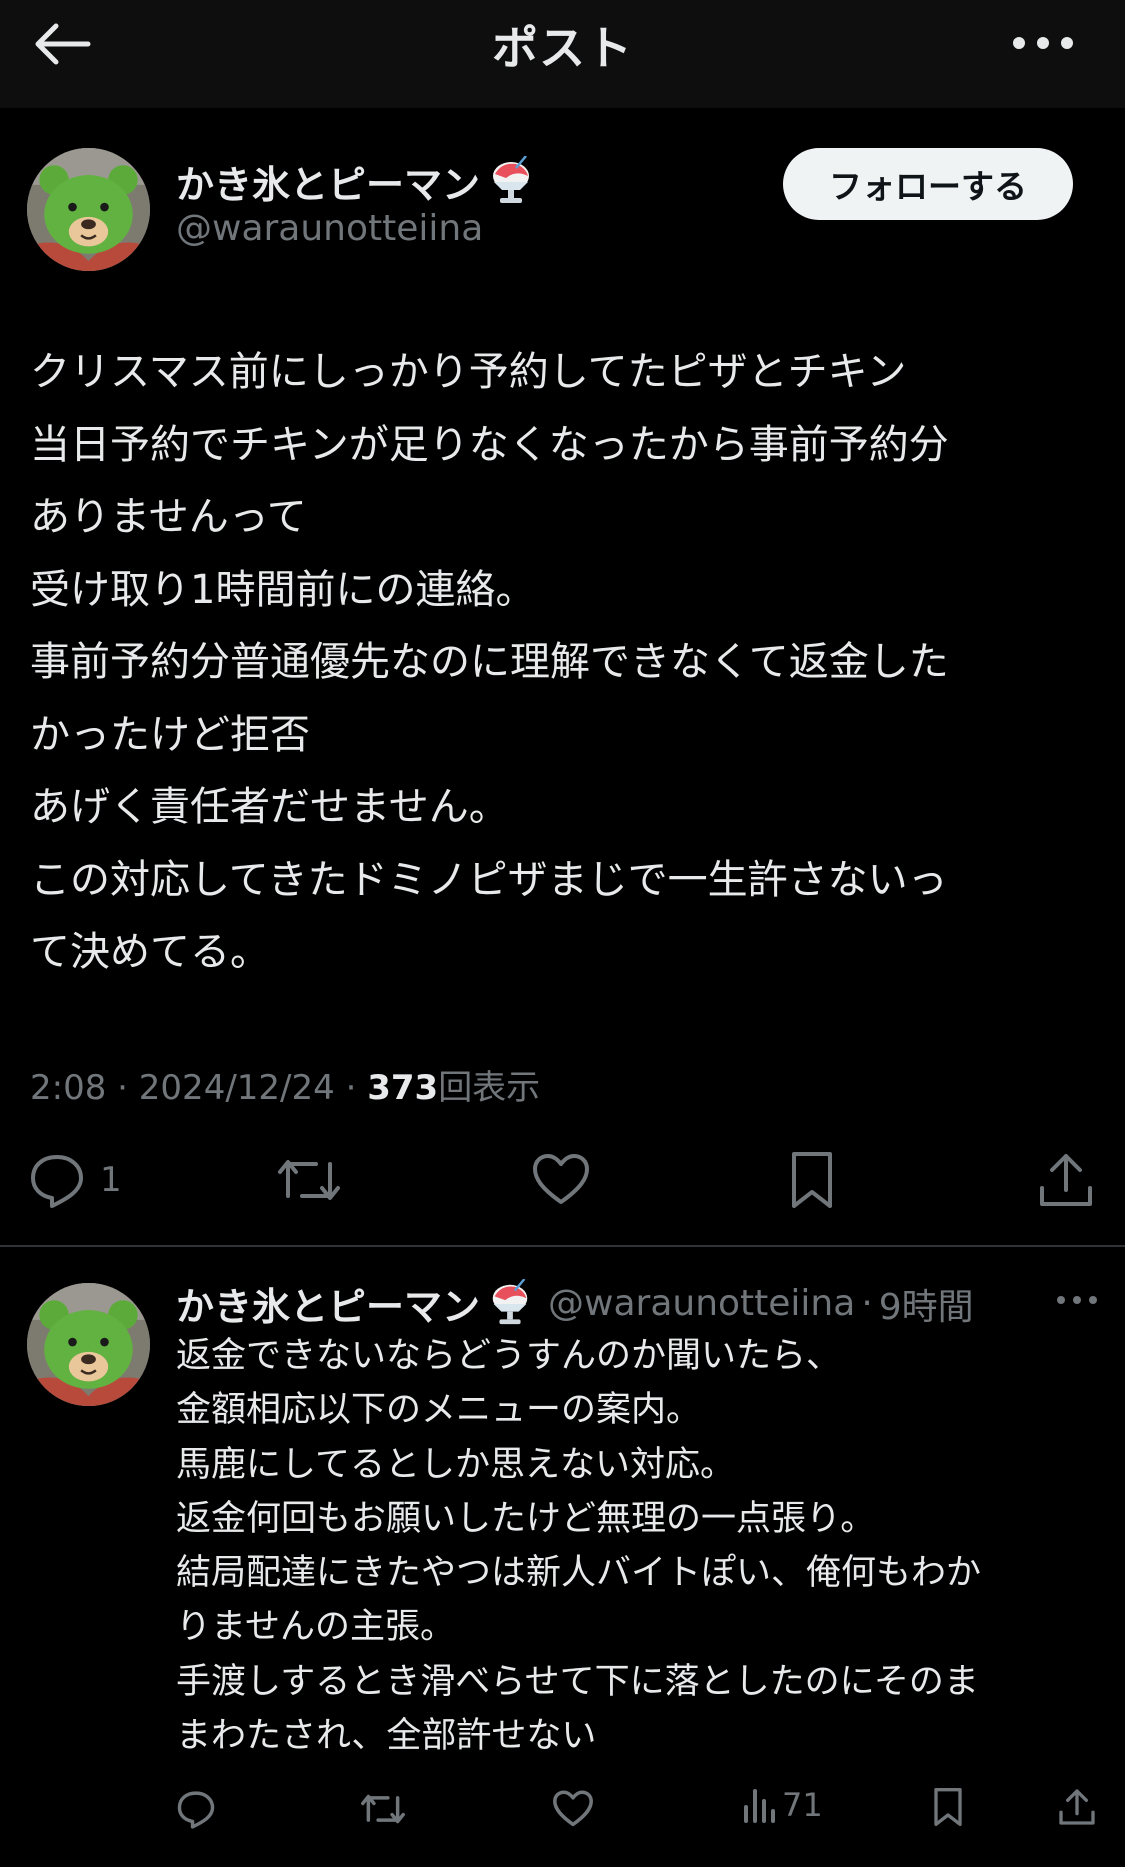 The image size is (1125, 1867). What do you see at coordinates (386, 1736) in the screenshot?
I see `reply-text-line: まわたされ、全部許せない` at bounding box center [386, 1736].